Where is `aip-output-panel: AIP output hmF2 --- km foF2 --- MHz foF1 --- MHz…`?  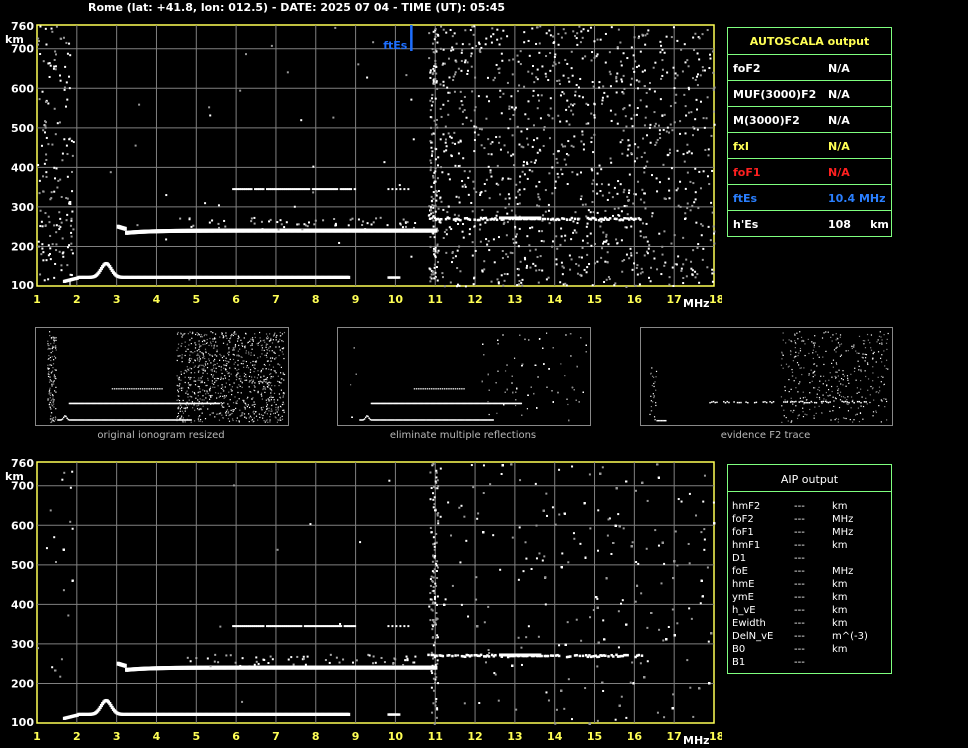
aip-output-panel: AIP output hmF2 --- km foF2 --- MHz foF1 --- MHz… is located at coordinates (809, 569).